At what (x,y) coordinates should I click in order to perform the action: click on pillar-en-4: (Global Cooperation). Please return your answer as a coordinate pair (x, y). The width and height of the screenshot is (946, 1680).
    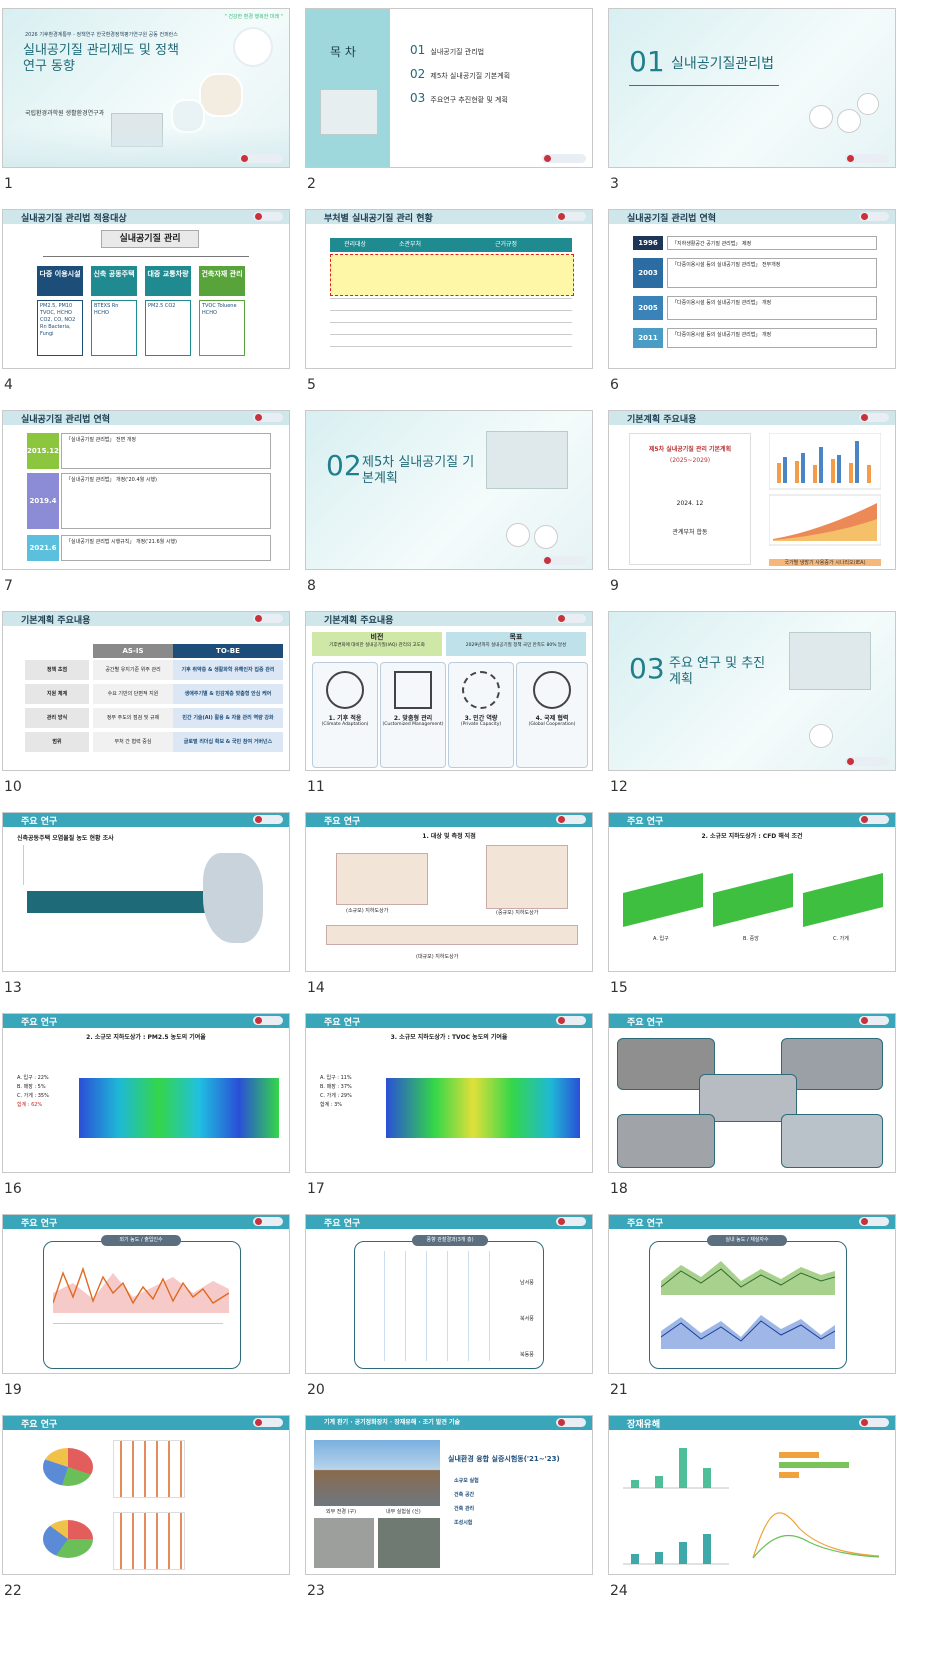
    Looking at the image, I should click on (552, 724).